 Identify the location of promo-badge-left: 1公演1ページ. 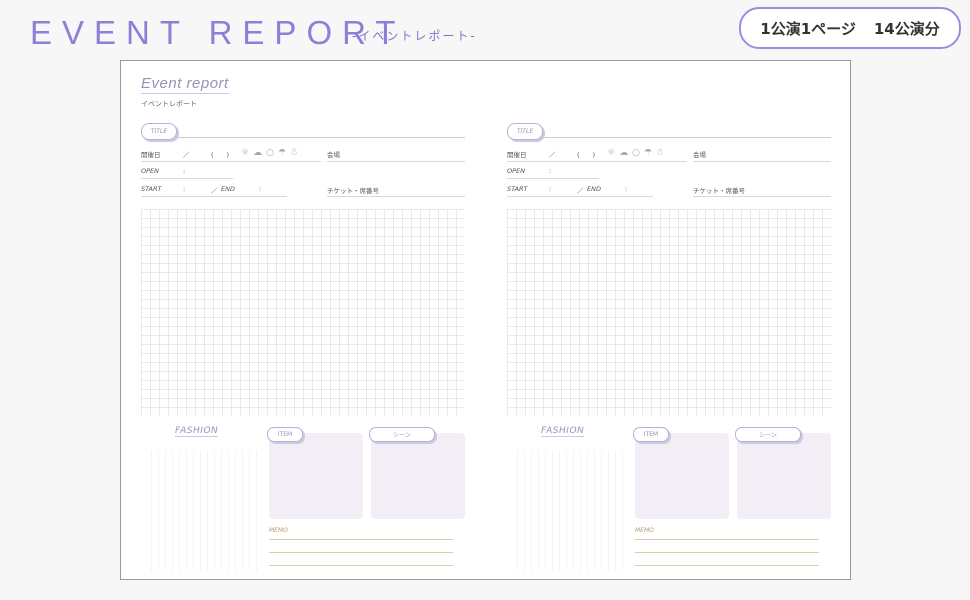
(808, 28).